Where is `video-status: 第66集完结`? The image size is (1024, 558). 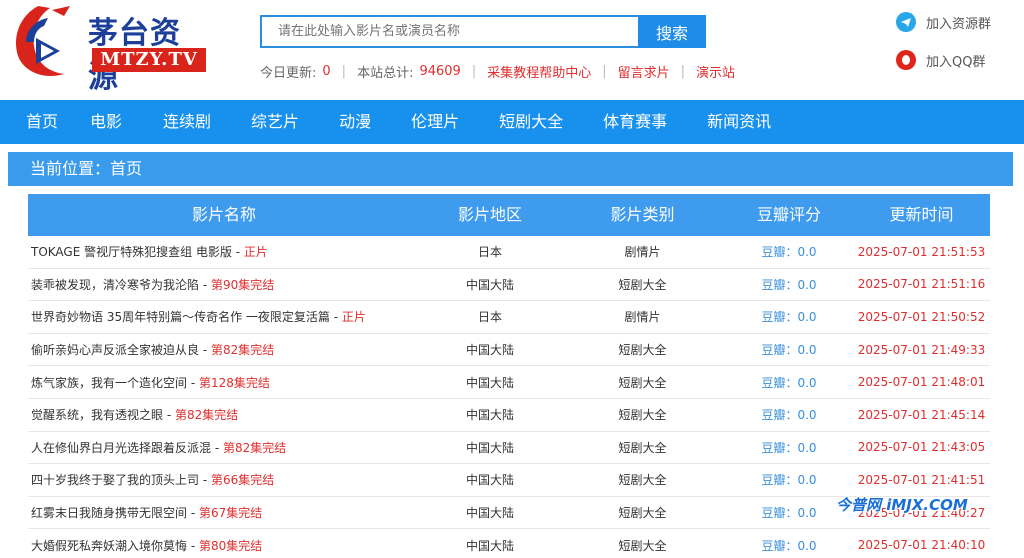
video-status: 第66集完结 is located at coordinates (242, 480).